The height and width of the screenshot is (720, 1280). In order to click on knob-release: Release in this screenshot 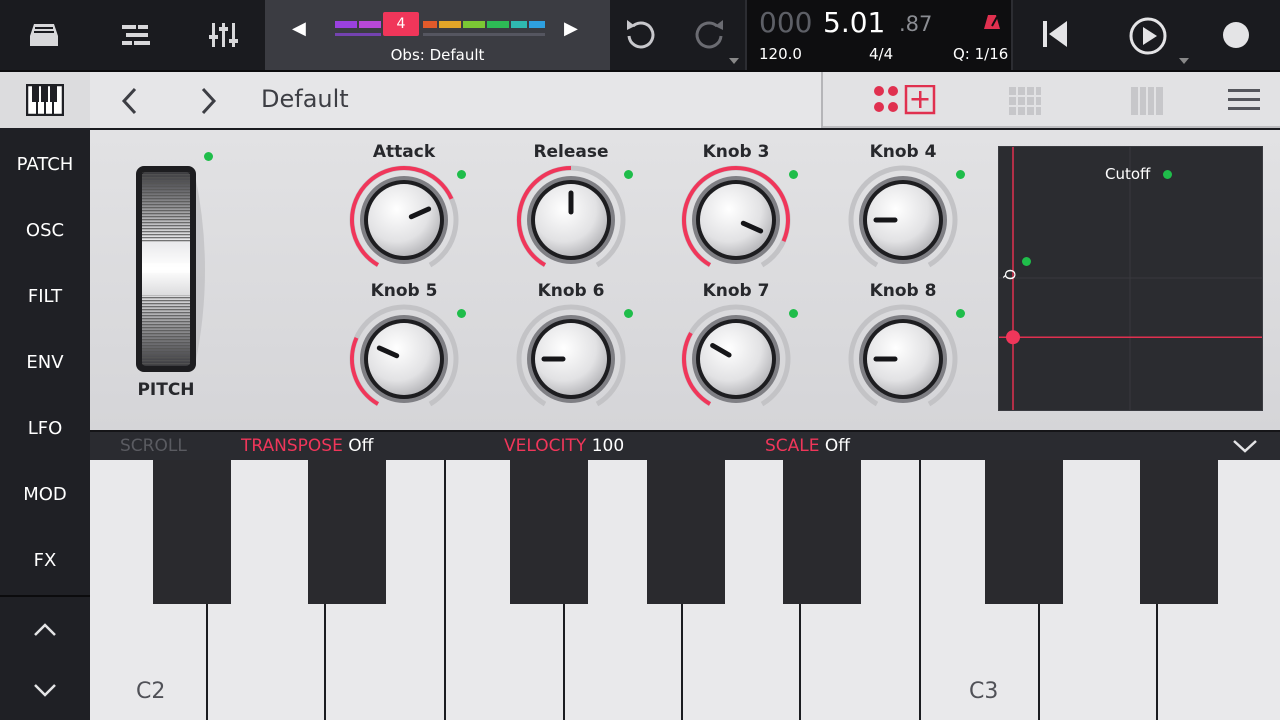, I will do `click(571, 199)`.